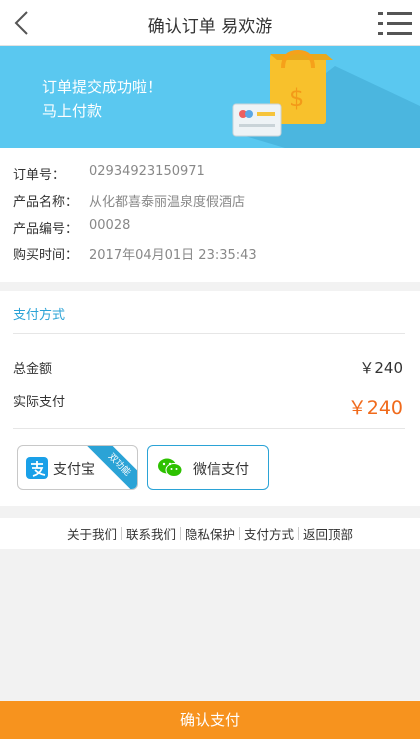  What do you see at coordinates (210, 720) in the screenshot?
I see `confirm-pay-button: 确认支付` at bounding box center [210, 720].